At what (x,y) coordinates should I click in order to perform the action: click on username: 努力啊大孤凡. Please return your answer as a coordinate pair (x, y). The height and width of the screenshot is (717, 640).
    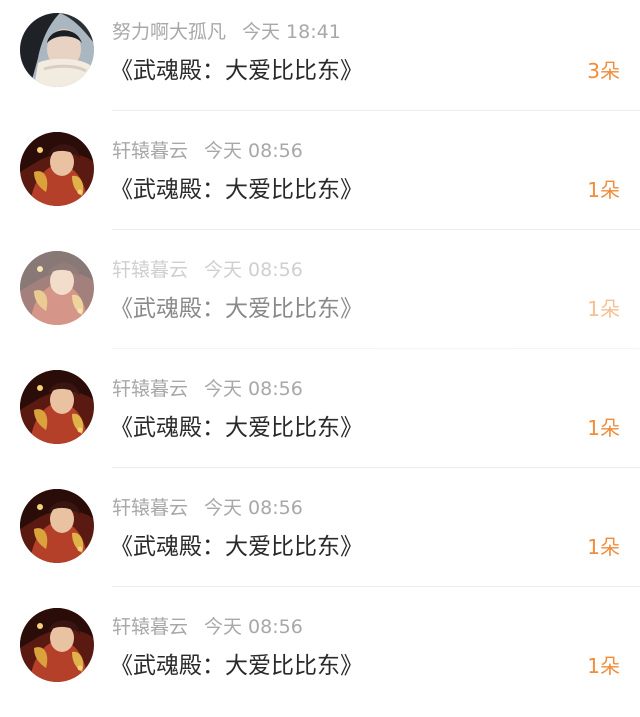
    Looking at the image, I should click on (169, 32).